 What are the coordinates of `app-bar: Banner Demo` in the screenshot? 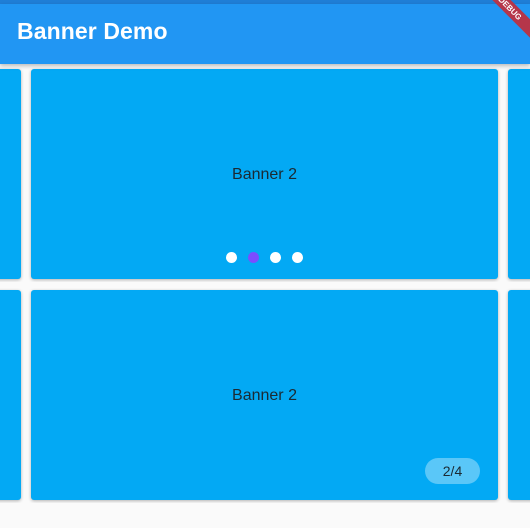 It's located at (265, 34).